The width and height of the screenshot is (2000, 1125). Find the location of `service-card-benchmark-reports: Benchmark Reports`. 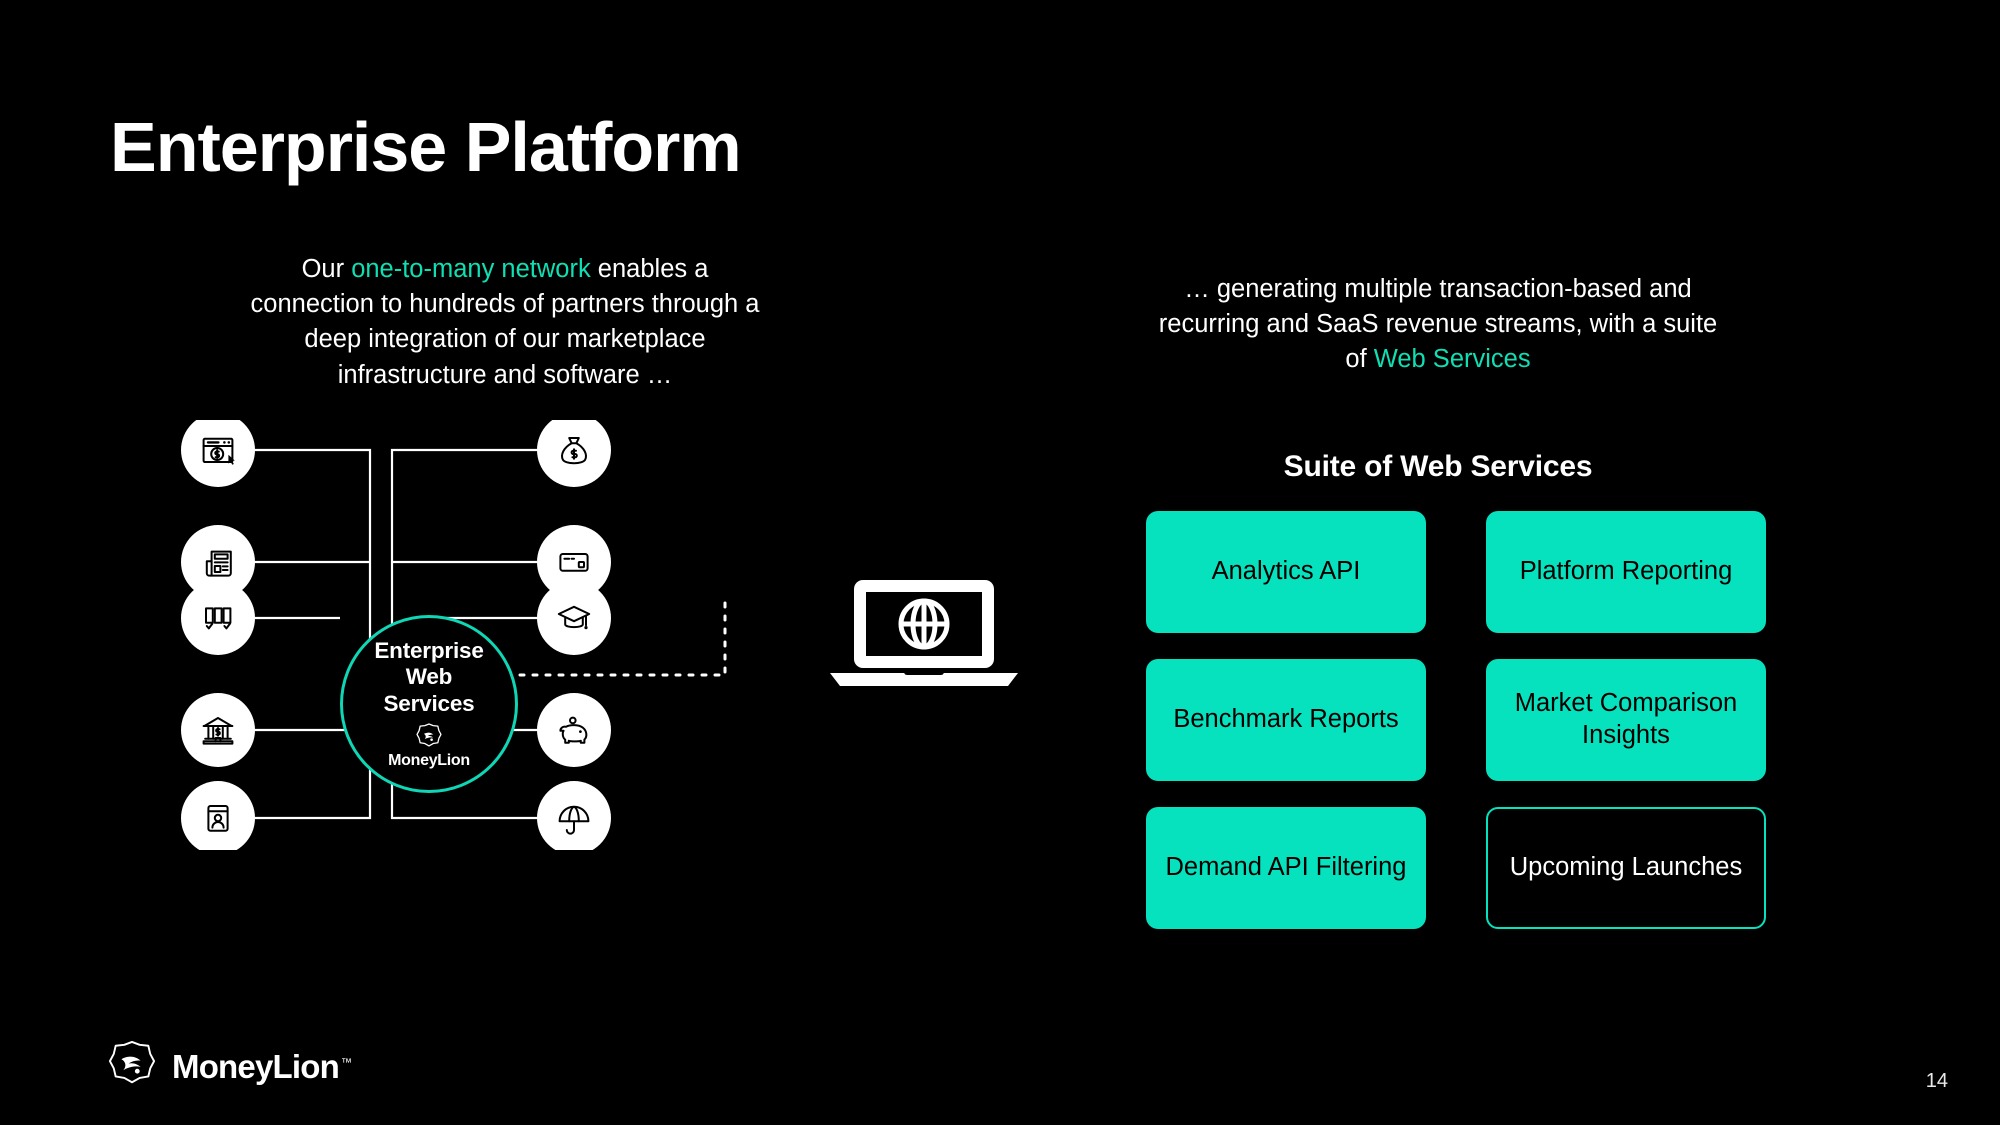

service-card-benchmark-reports: Benchmark Reports is located at coordinates (1286, 720).